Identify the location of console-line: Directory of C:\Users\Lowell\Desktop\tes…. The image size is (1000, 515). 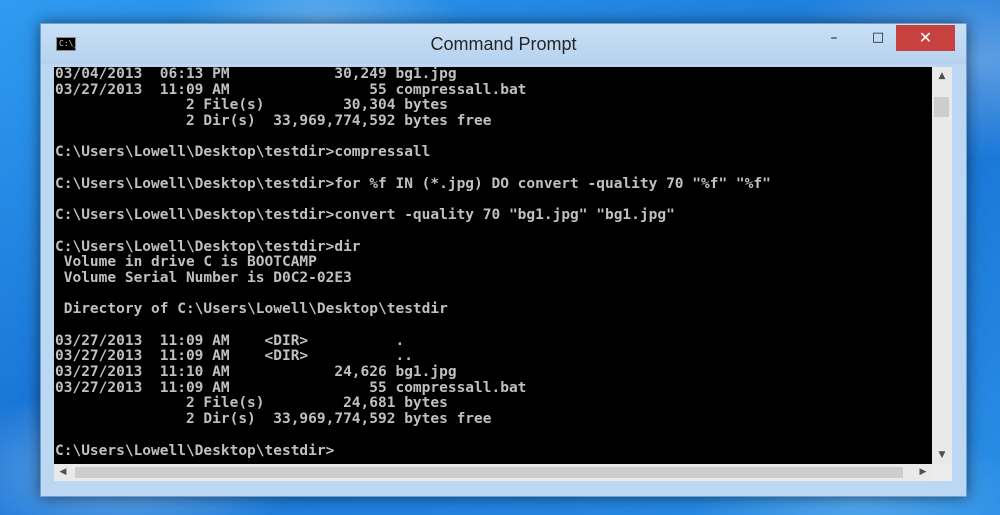
(251, 309).